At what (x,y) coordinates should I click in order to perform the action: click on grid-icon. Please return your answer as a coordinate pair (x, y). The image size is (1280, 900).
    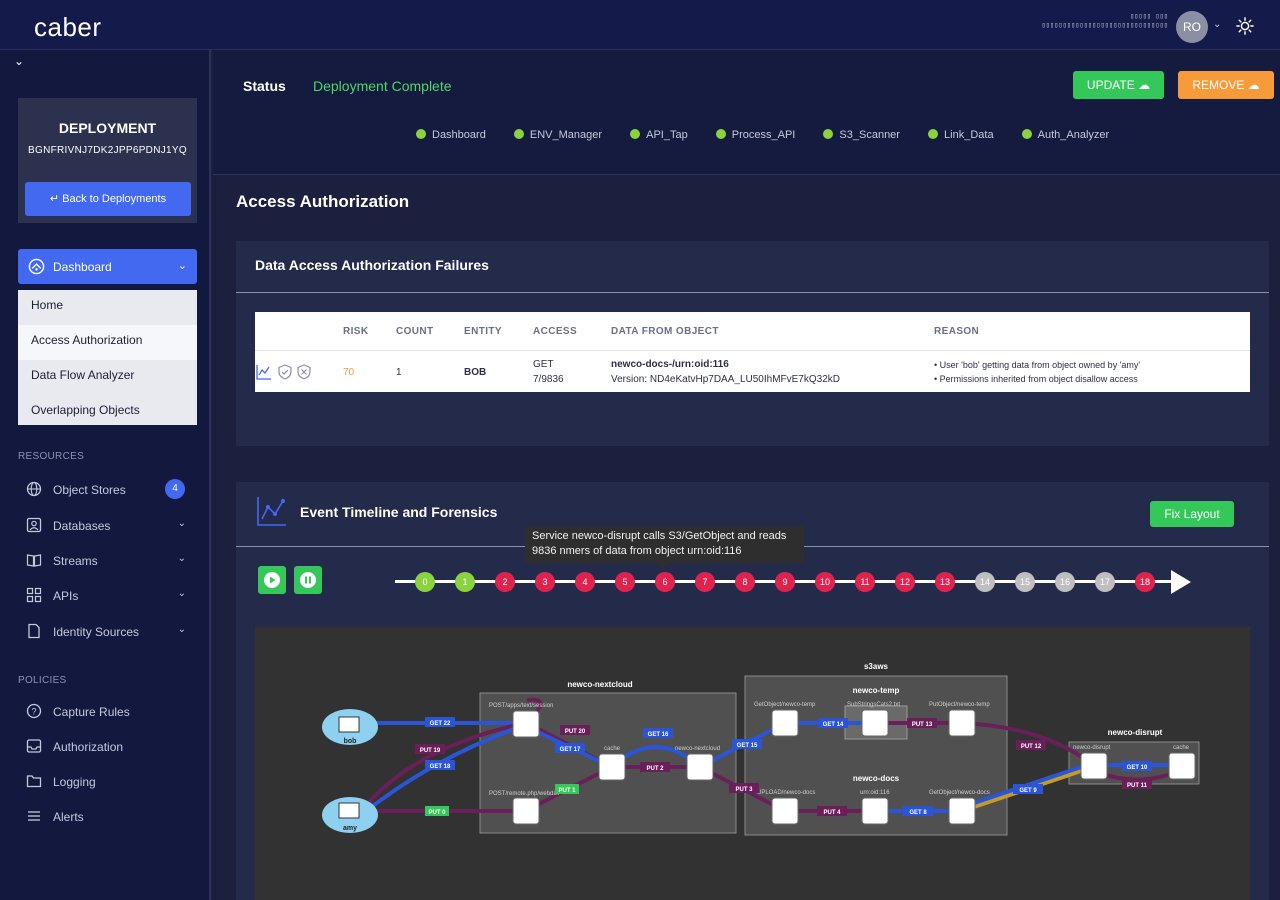
    Looking at the image, I should click on (34, 595).